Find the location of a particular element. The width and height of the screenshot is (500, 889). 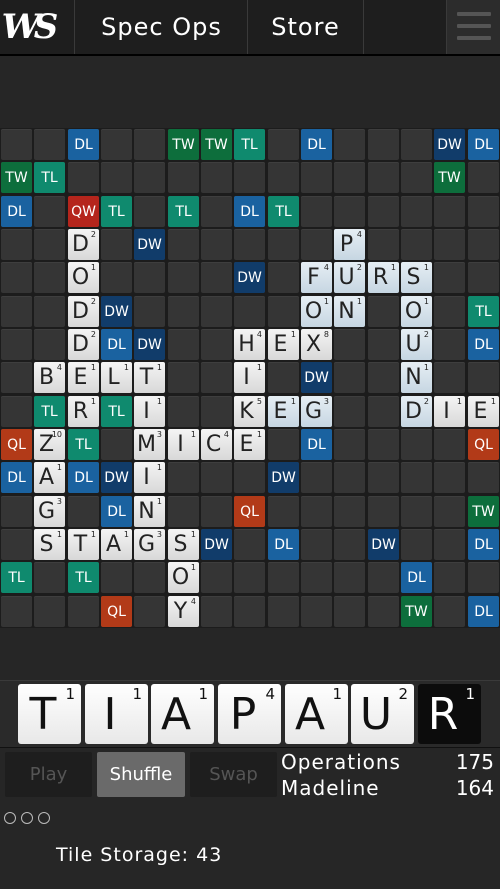

store-button: Store is located at coordinates (305, 27).